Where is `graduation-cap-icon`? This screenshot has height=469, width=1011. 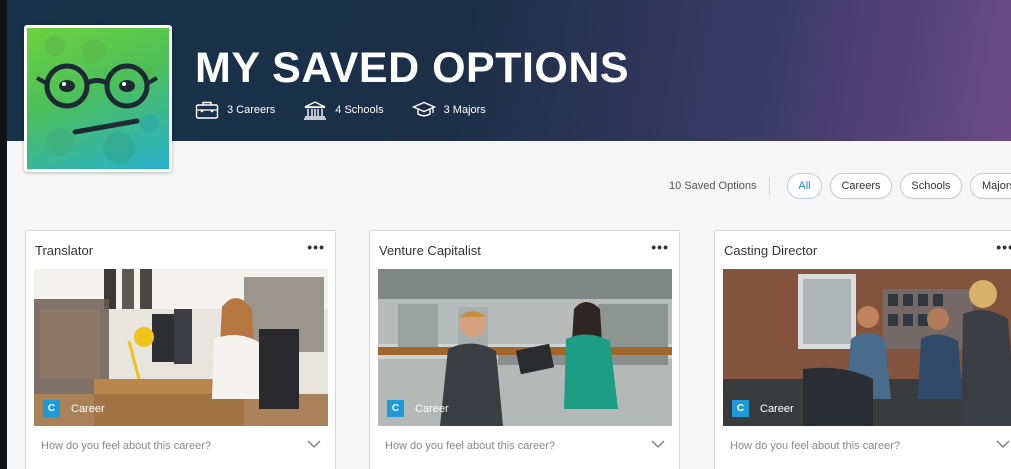
graduation-cap-icon is located at coordinates (423, 109).